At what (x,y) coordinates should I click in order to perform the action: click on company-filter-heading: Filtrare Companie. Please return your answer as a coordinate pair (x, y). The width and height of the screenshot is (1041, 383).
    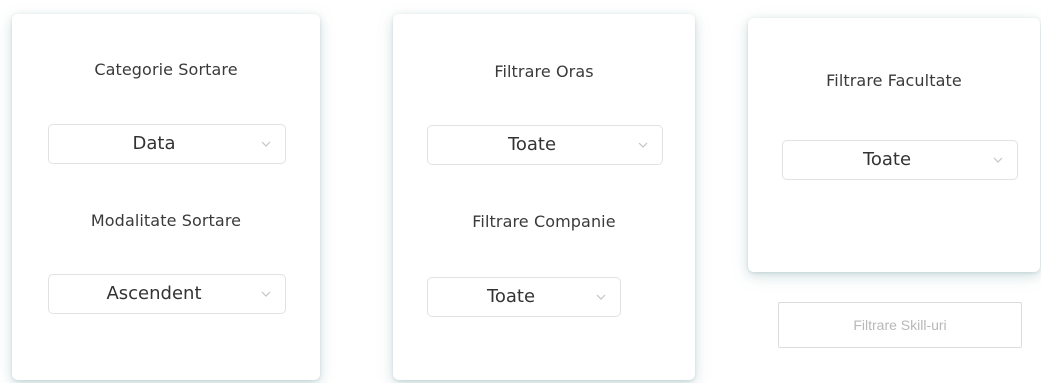
    Looking at the image, I should click on (544, 221).